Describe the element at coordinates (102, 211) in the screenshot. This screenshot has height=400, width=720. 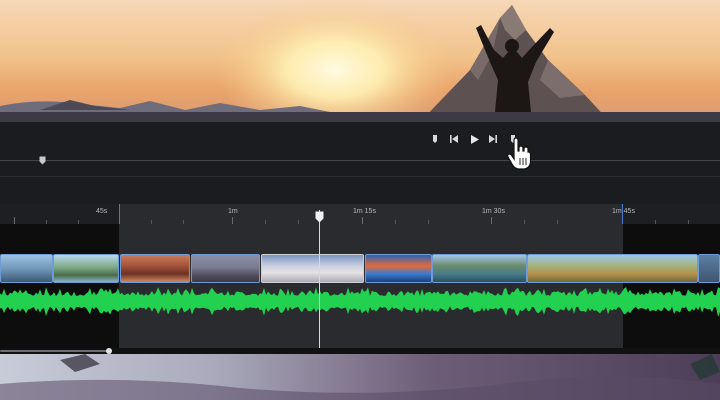
I see `ruler-label: 45s` at that location.